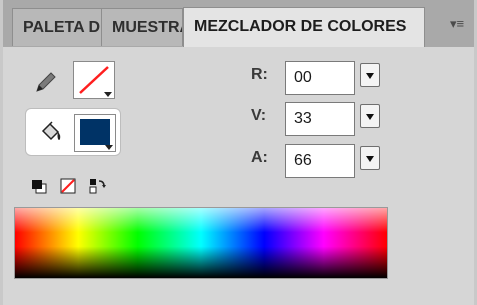 This screenshot has height=305, width=477. Describe the element at coordinates (320, 161) in the screenshot. I see `blue-input: 66` at that location.